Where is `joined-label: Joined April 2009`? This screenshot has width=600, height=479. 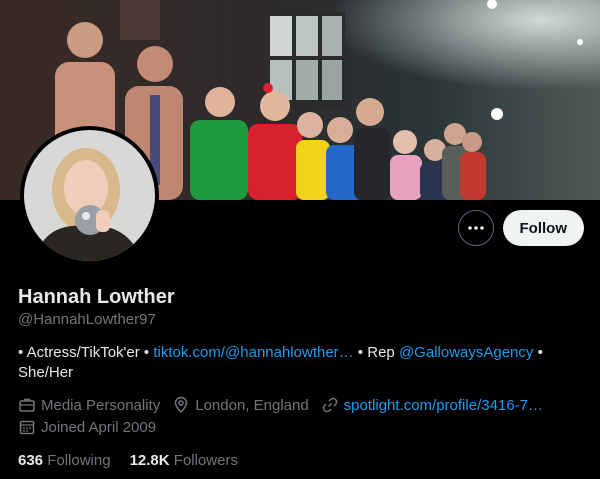 joined-label: Joined April 2009 is located at coordinates (99, 427).